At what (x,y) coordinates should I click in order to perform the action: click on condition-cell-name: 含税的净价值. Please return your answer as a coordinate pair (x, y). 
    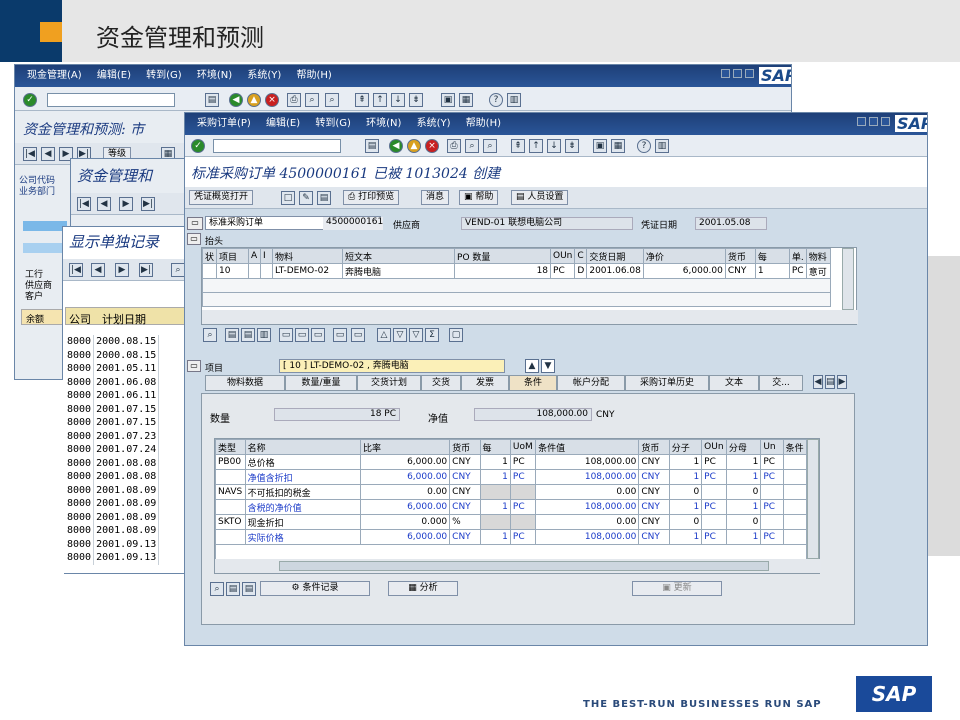
    Looking at the image, I should click on (303, 507).